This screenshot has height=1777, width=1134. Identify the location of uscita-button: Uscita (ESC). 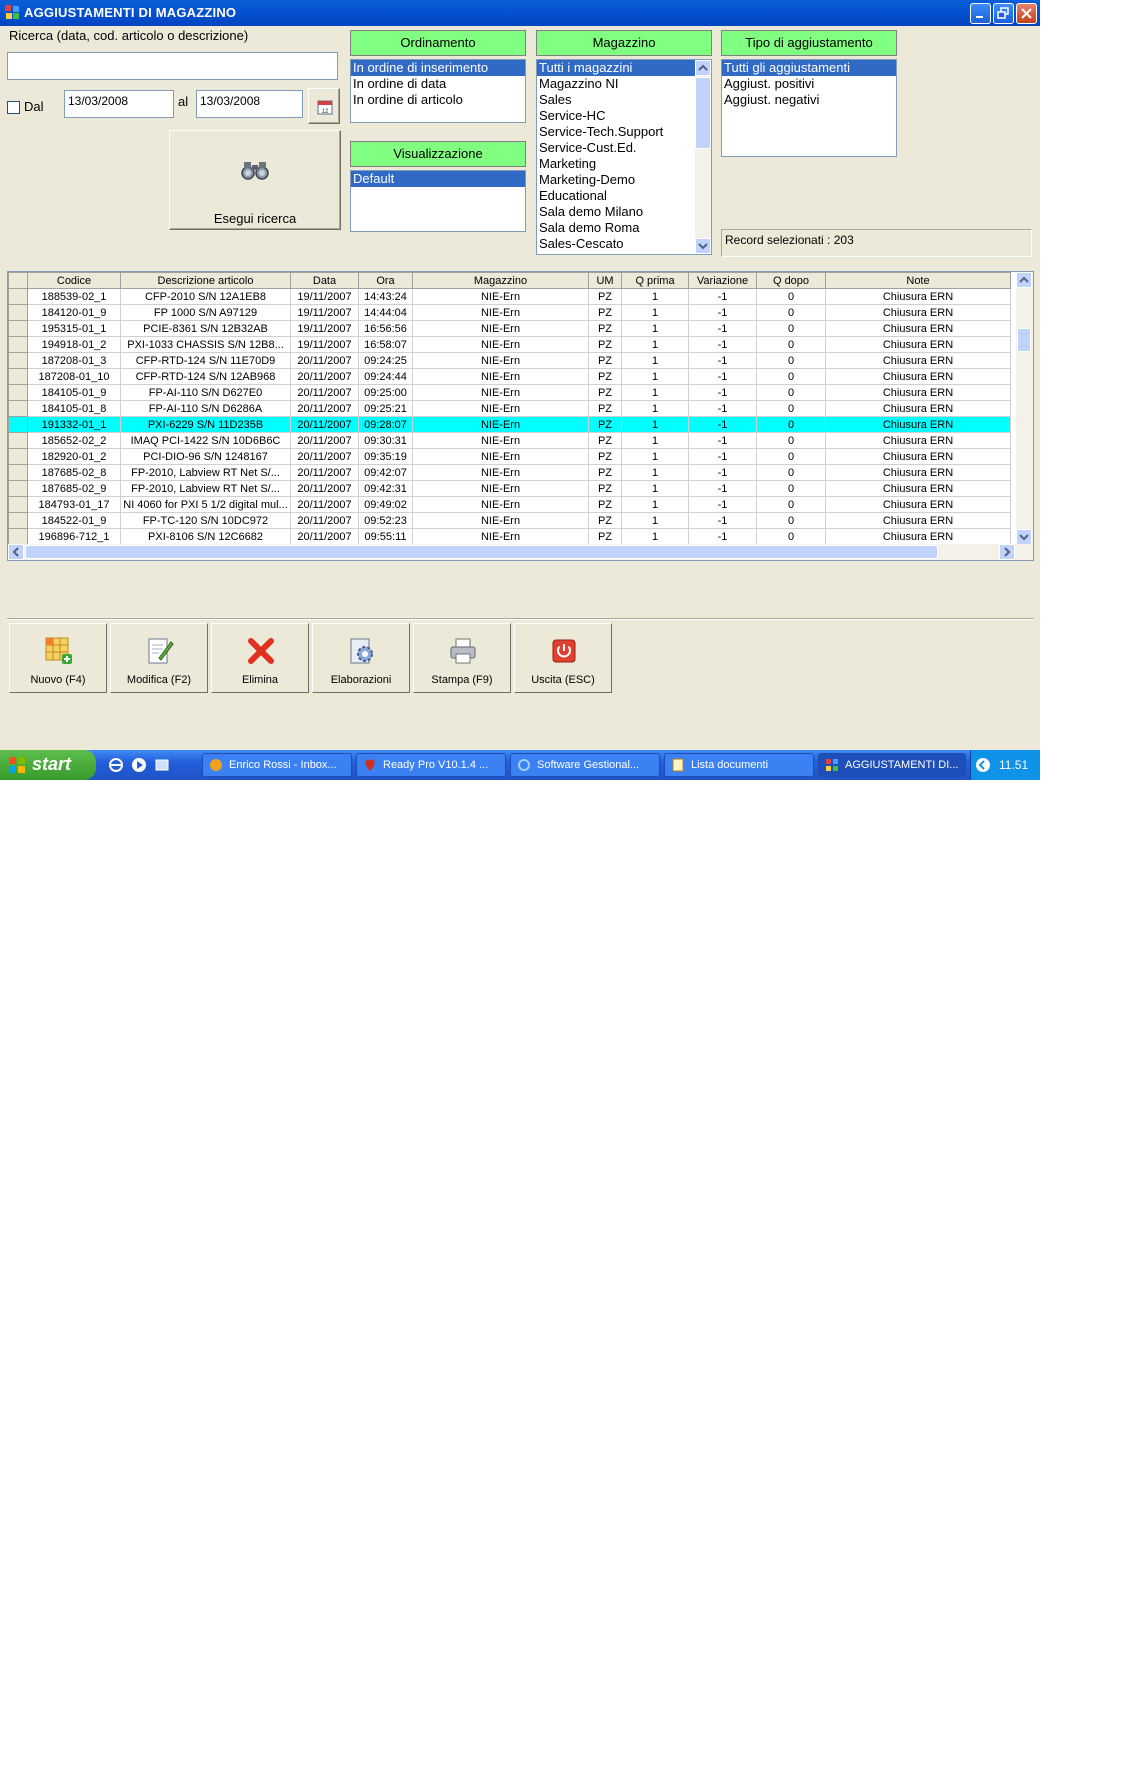
(563, 658).